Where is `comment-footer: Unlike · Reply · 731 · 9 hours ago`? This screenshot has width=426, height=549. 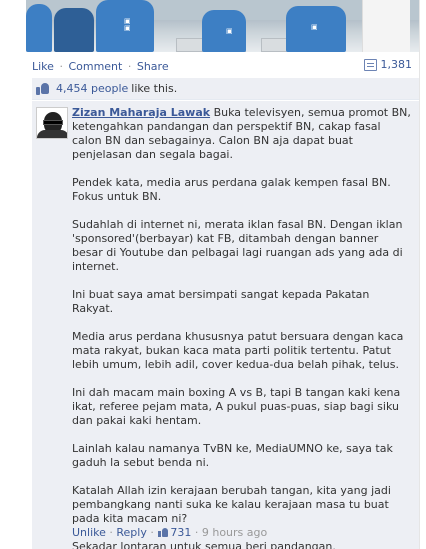 comment-footer: Unlike · Reply · 731 · 9 hours ago is located at coordinates (169, 532).